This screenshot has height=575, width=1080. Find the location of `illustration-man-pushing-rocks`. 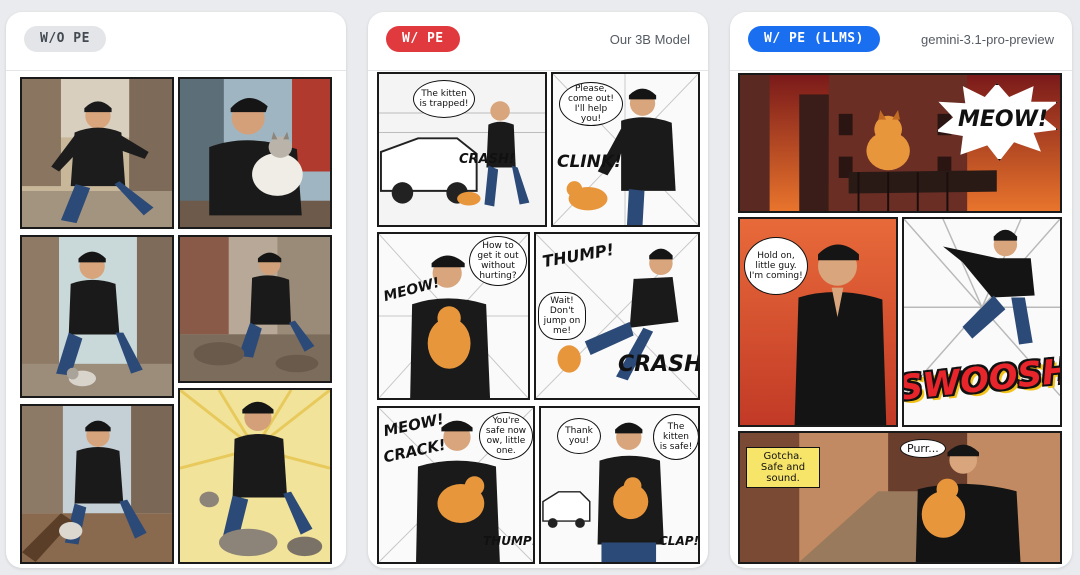

illustration-man-pushing-rocks is located at coordinates (255, 476).